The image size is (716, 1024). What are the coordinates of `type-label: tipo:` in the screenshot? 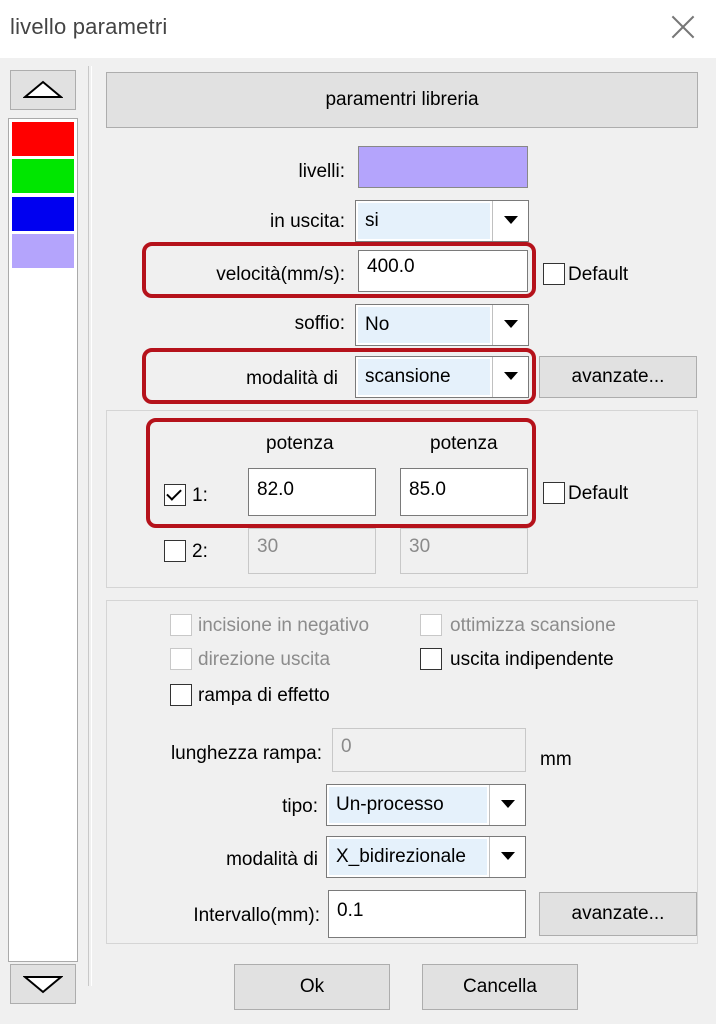 It's located at (300, 806).